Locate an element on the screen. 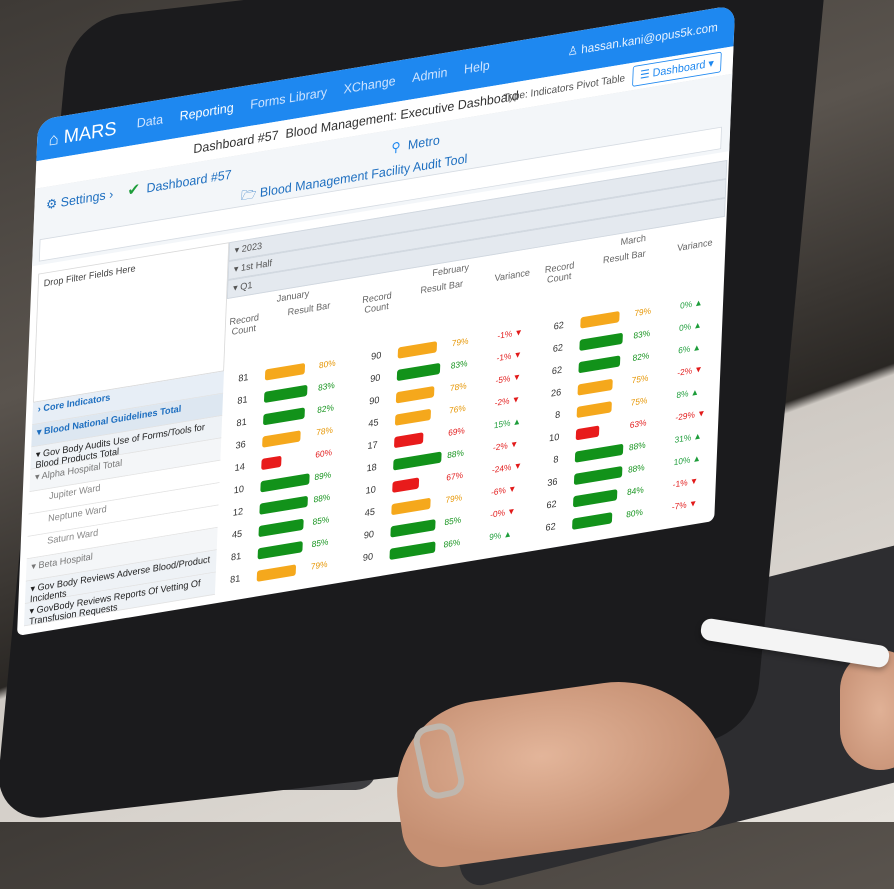  variance-value: -5% ▼ is located at coordinates (508, 379).